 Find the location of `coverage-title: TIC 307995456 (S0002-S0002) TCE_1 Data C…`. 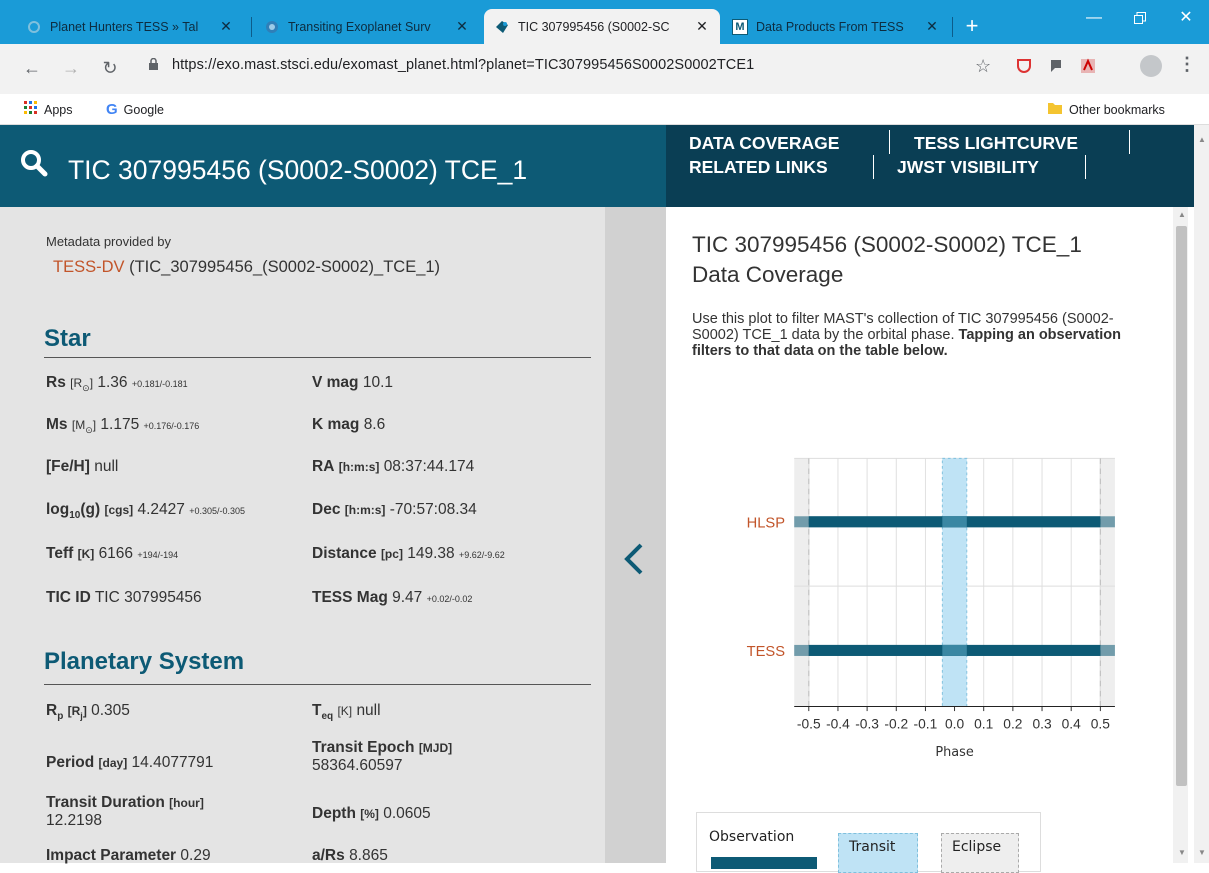

coverage-title: TIC 307995456 (S0002-S0002) TCE_1 Data C… is located at coordinates (887, 259).